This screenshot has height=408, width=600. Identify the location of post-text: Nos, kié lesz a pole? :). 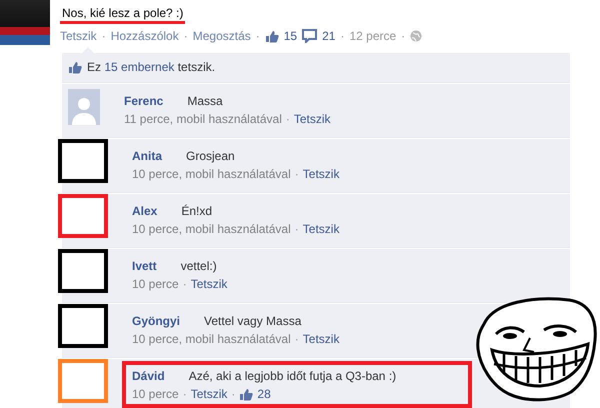
(123, 15).